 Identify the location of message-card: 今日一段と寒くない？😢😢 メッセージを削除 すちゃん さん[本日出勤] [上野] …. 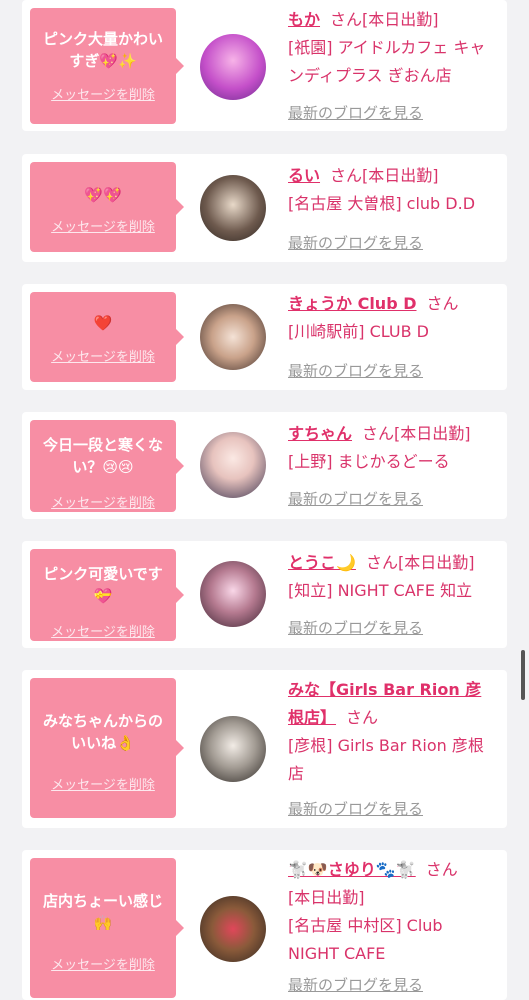
(264, 465).